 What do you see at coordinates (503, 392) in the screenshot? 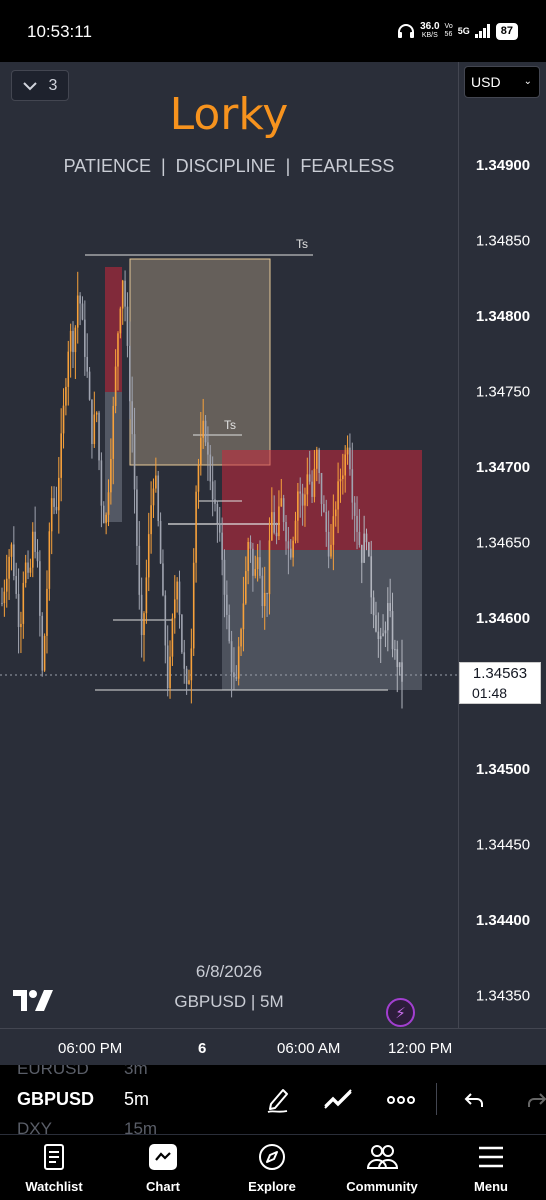
I see `price-tick: 1.34750` at bounding box center [503, 392].